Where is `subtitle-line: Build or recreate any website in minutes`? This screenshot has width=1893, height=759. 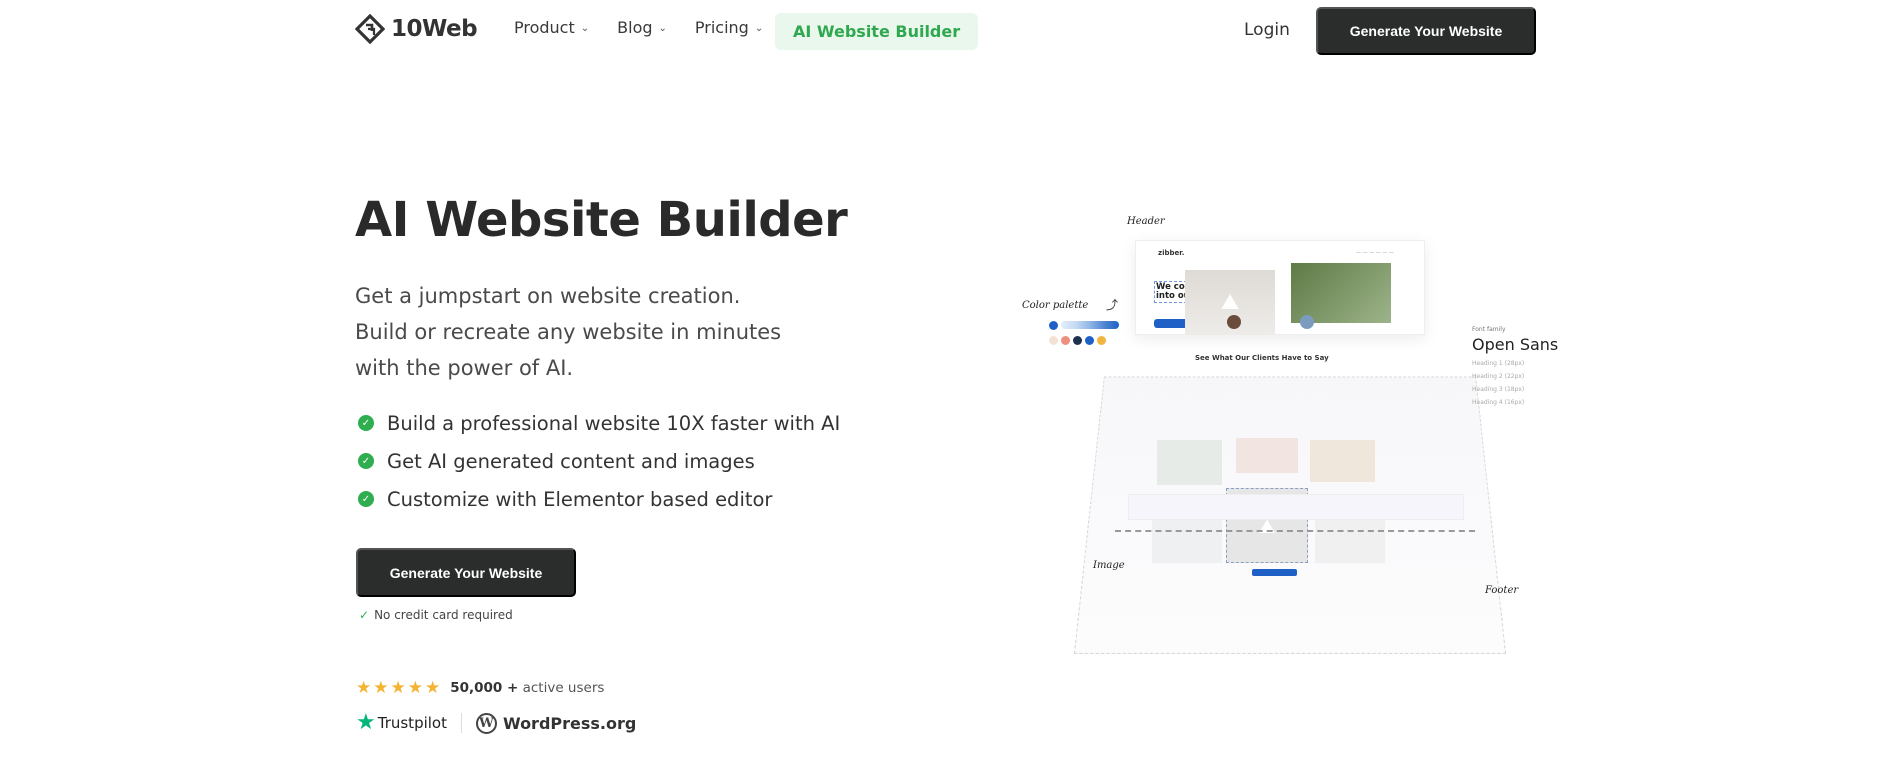
subtitle-line: Build or recreate any website in minutes is located at coordinates (568, 332).